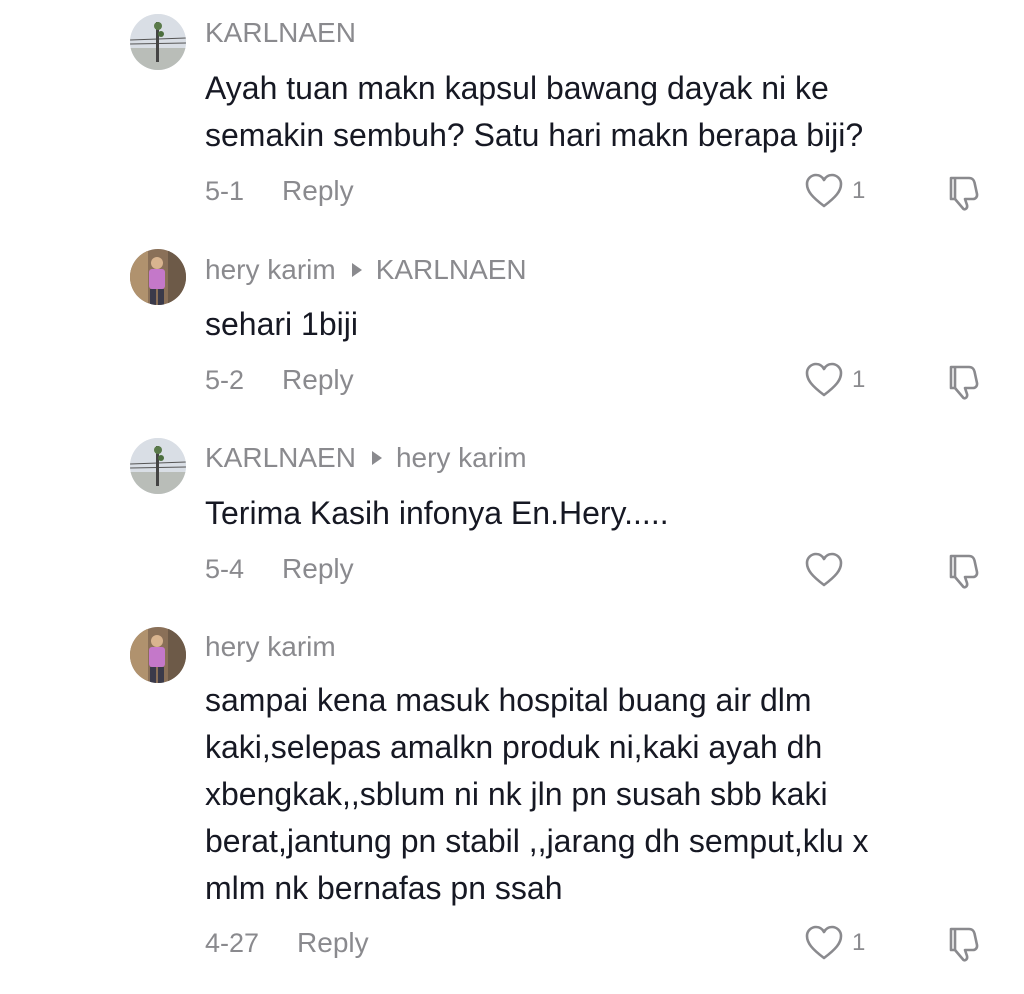 The width and height of the screenshot is (1024, 994). What do you see at coordinates (508, 700) in the screenshot?
I see `comment-text-line: sampai kena masuk hospital buang air dlm` at bounding box center [508, 700].